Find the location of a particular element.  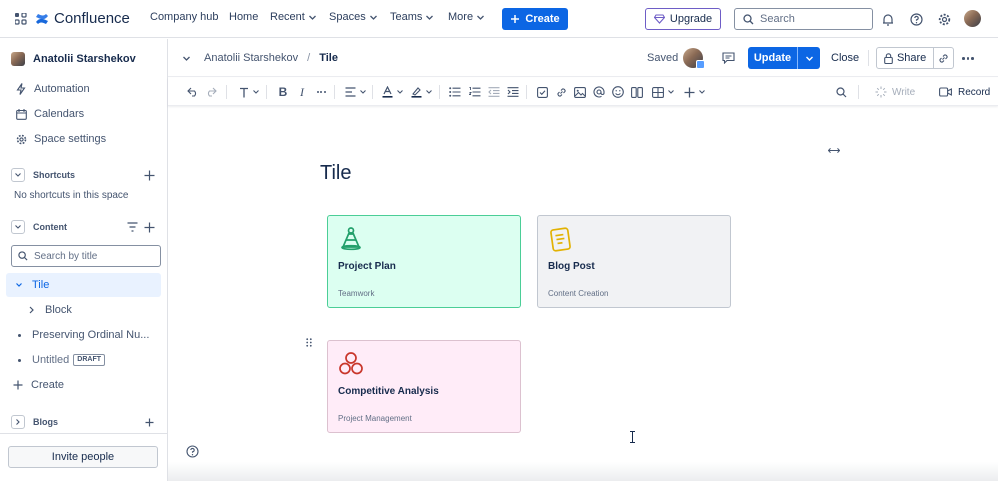

insert-dropdown is located at coordinates (695, 92).